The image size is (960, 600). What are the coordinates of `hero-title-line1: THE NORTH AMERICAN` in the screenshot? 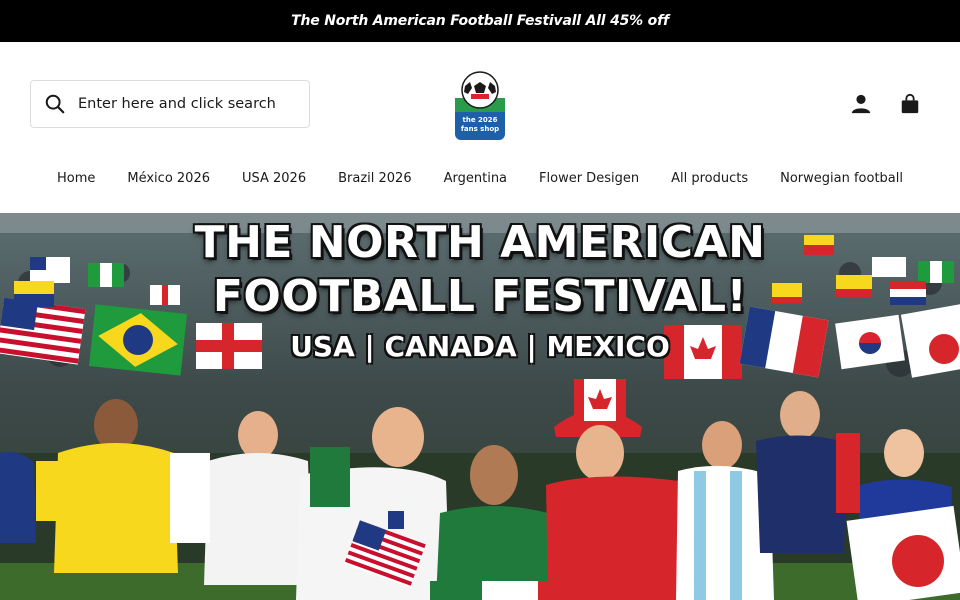 It's located at (480, 242).